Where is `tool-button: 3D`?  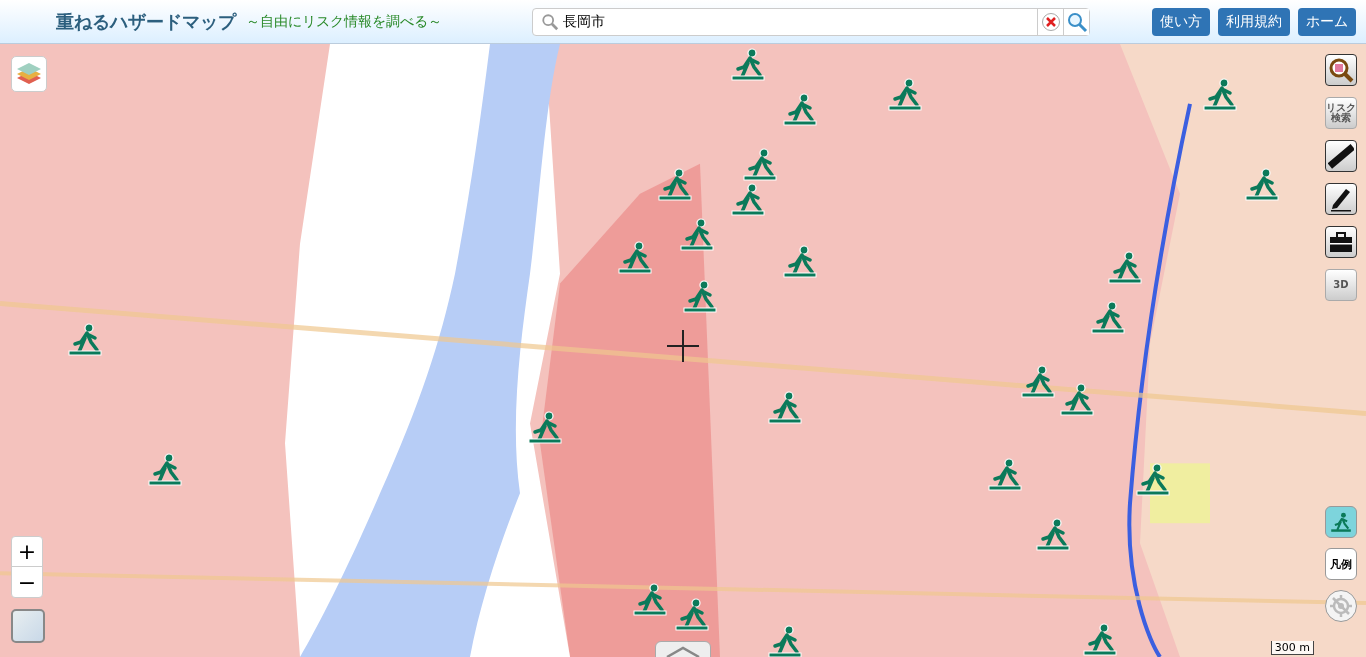 tool-button: 3D is located at coordinates (1341, 285).